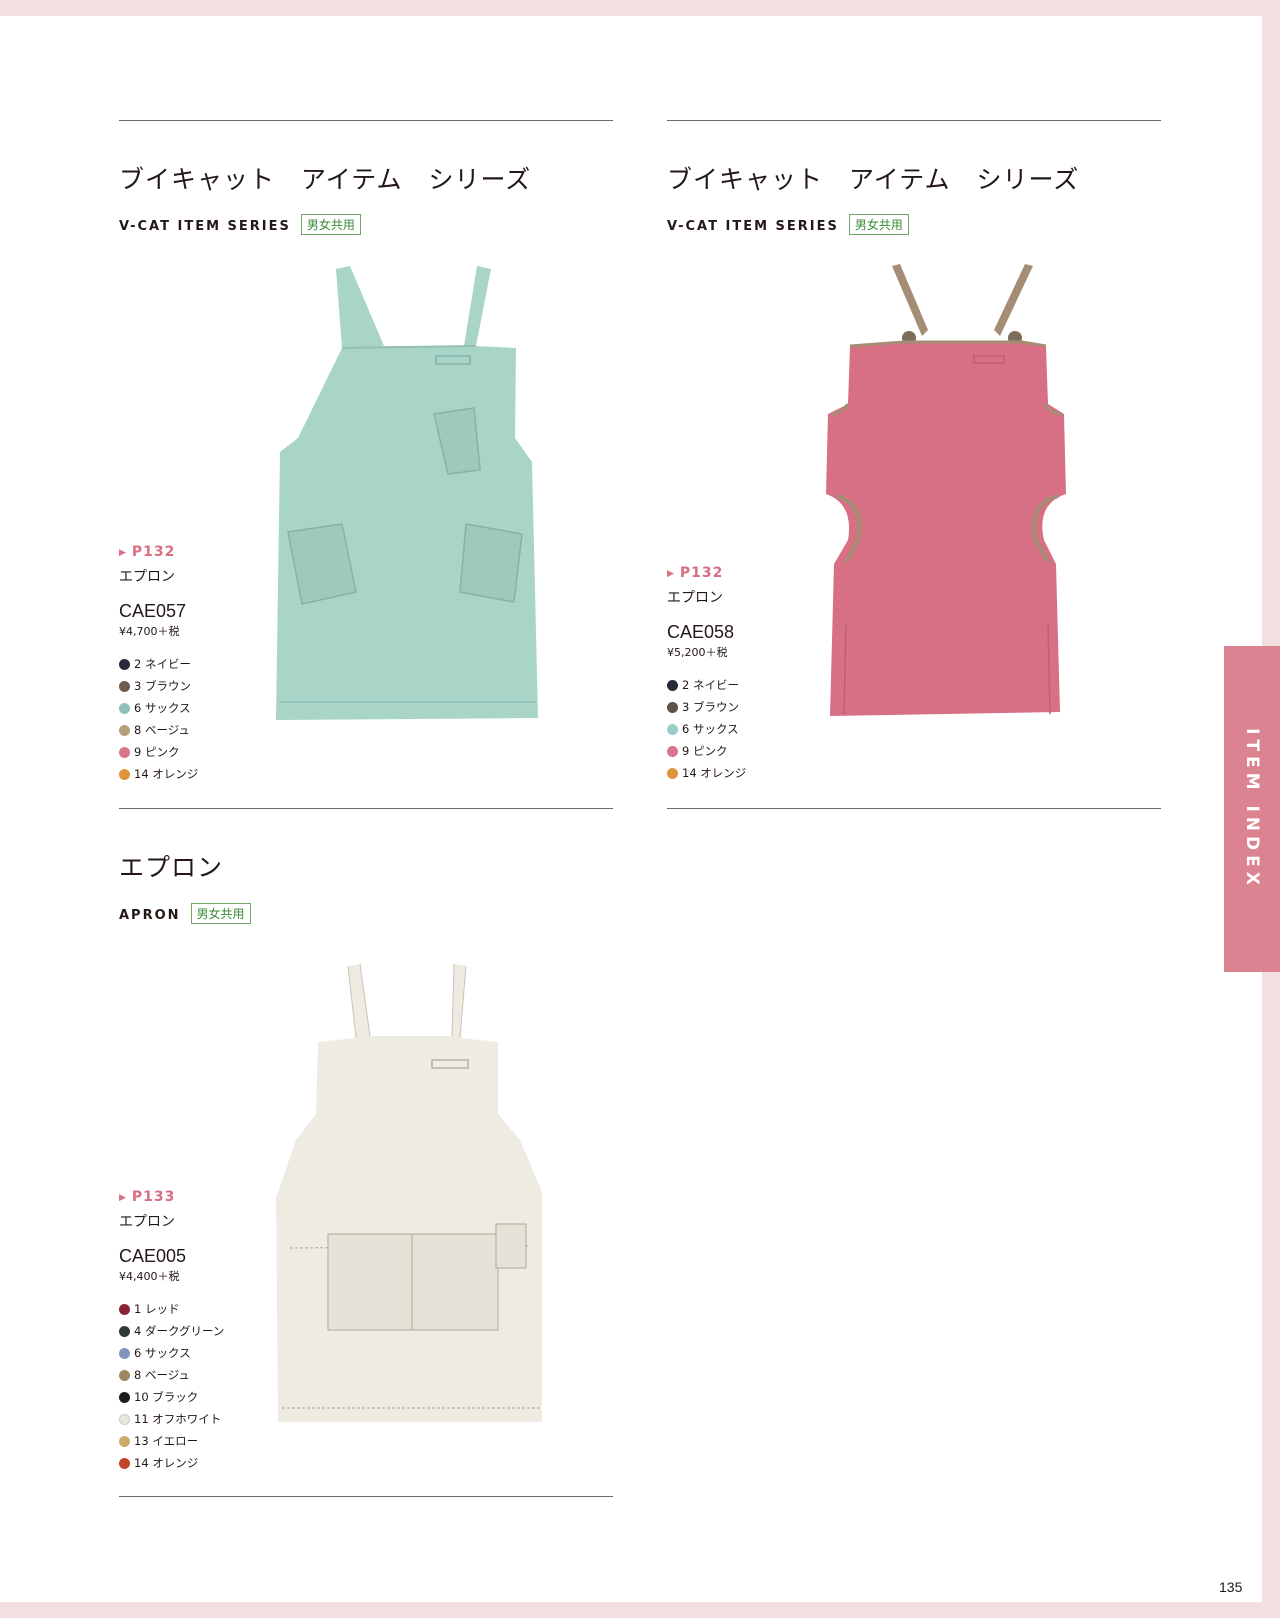  What do you see at coordinates (366, 808) in the screenshot?
I see `divider-middle-left` at bounding box center [366, 808].